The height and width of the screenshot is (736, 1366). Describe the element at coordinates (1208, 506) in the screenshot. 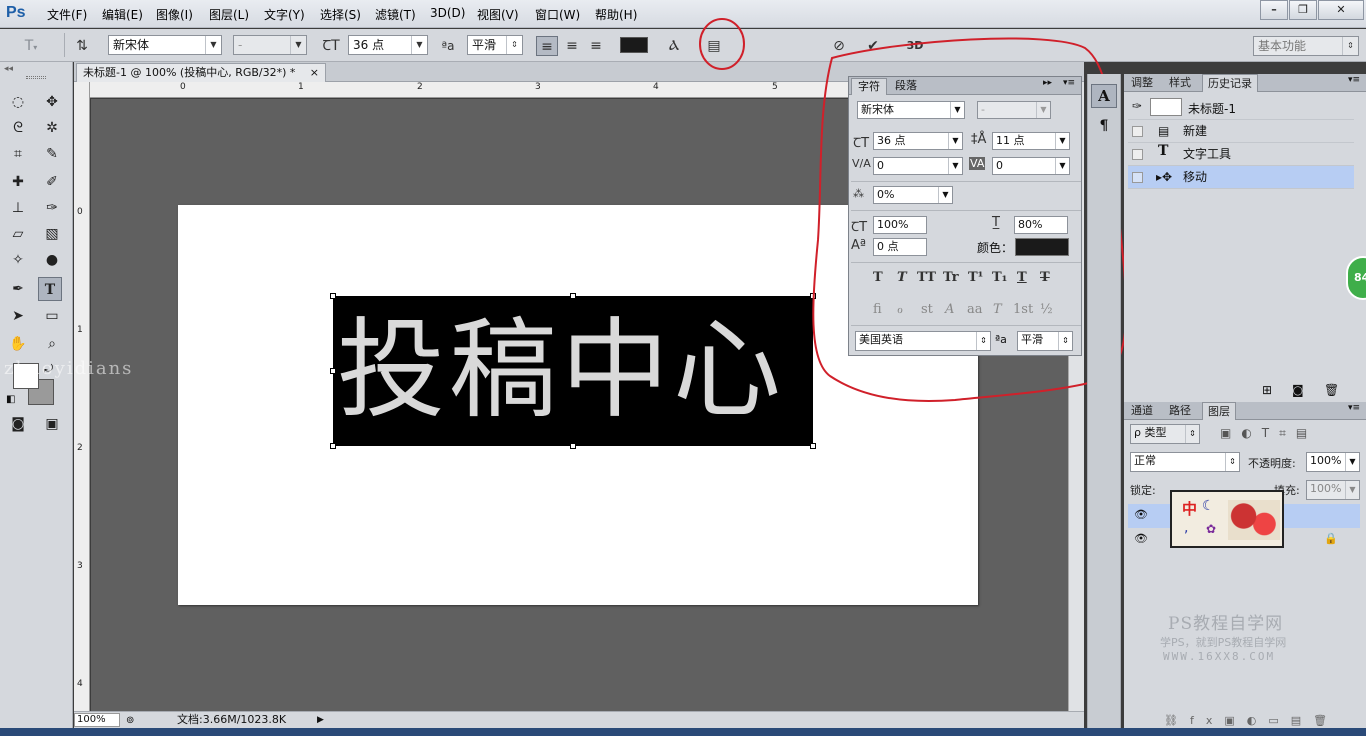

I see `moon-icon: ☾` at that location.